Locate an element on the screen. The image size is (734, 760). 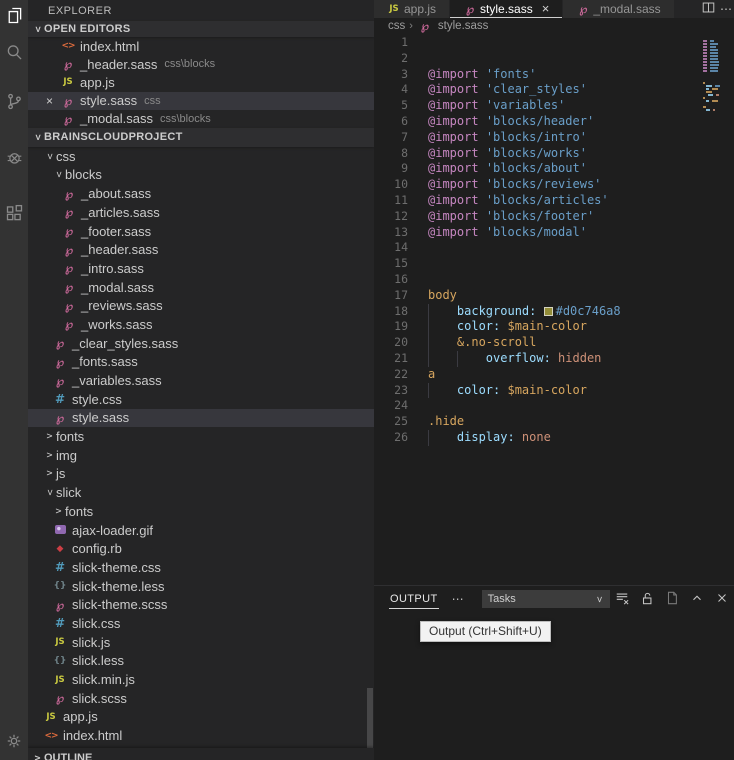
tree-item-label: _variables.sass is located at coordinates (117, 381).